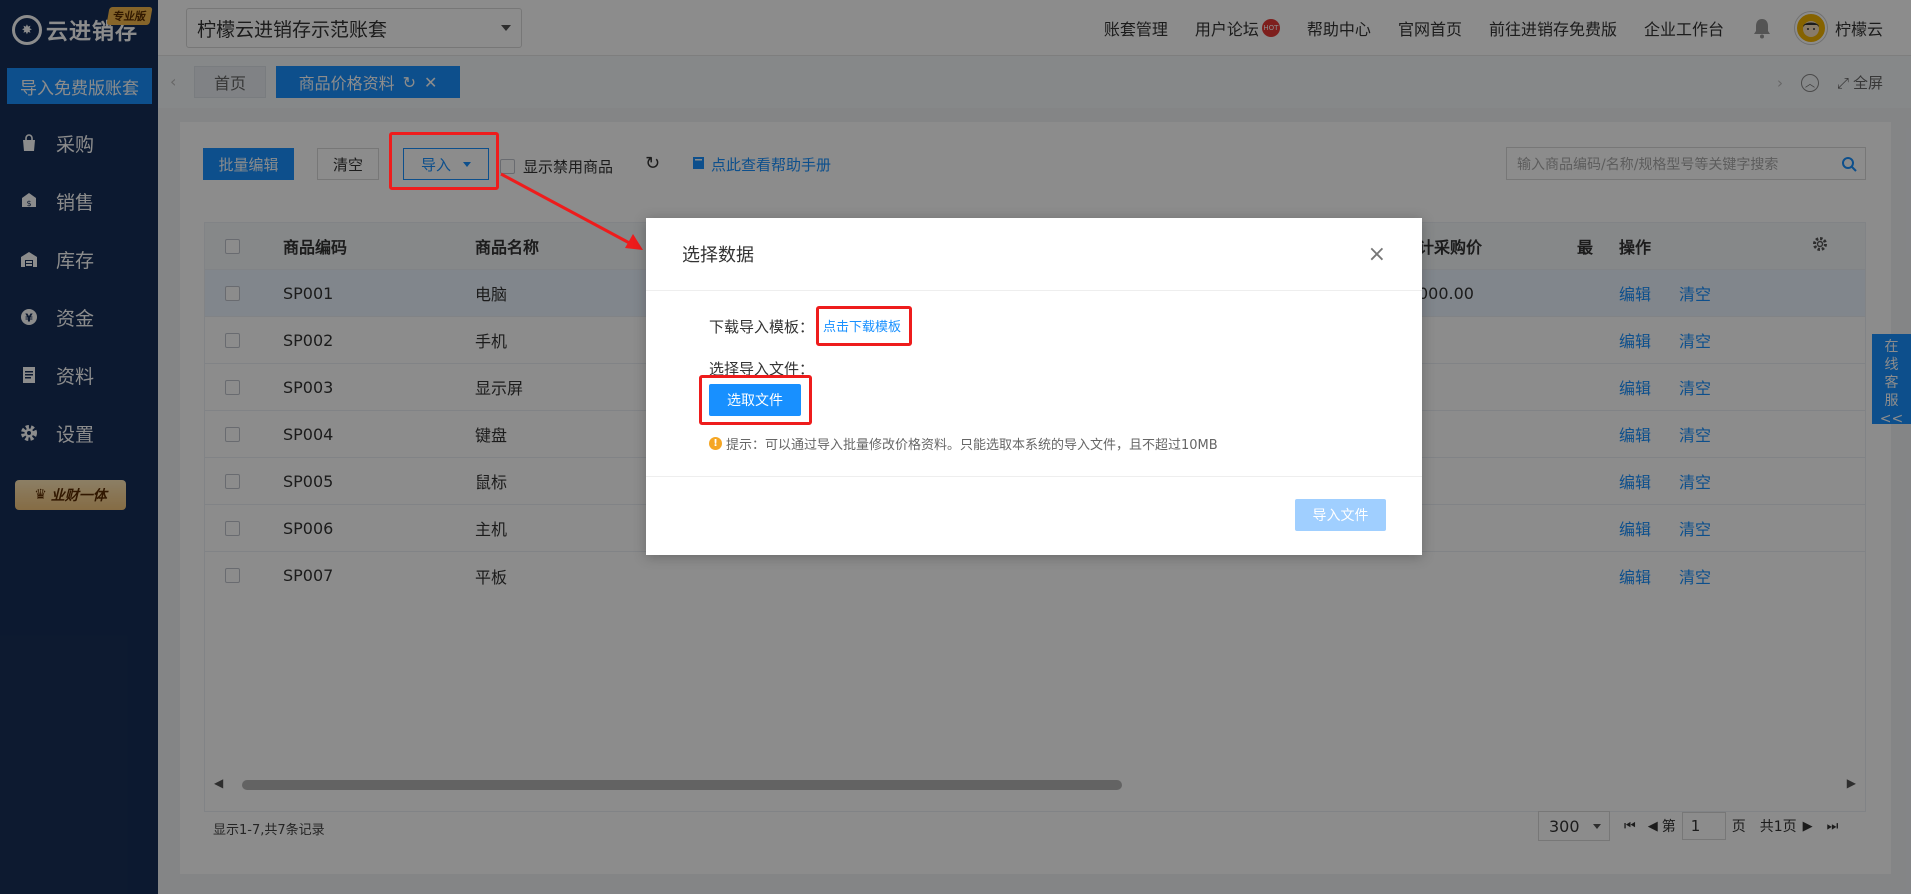  I want to click on annotation-arrow, so click(571, 211).